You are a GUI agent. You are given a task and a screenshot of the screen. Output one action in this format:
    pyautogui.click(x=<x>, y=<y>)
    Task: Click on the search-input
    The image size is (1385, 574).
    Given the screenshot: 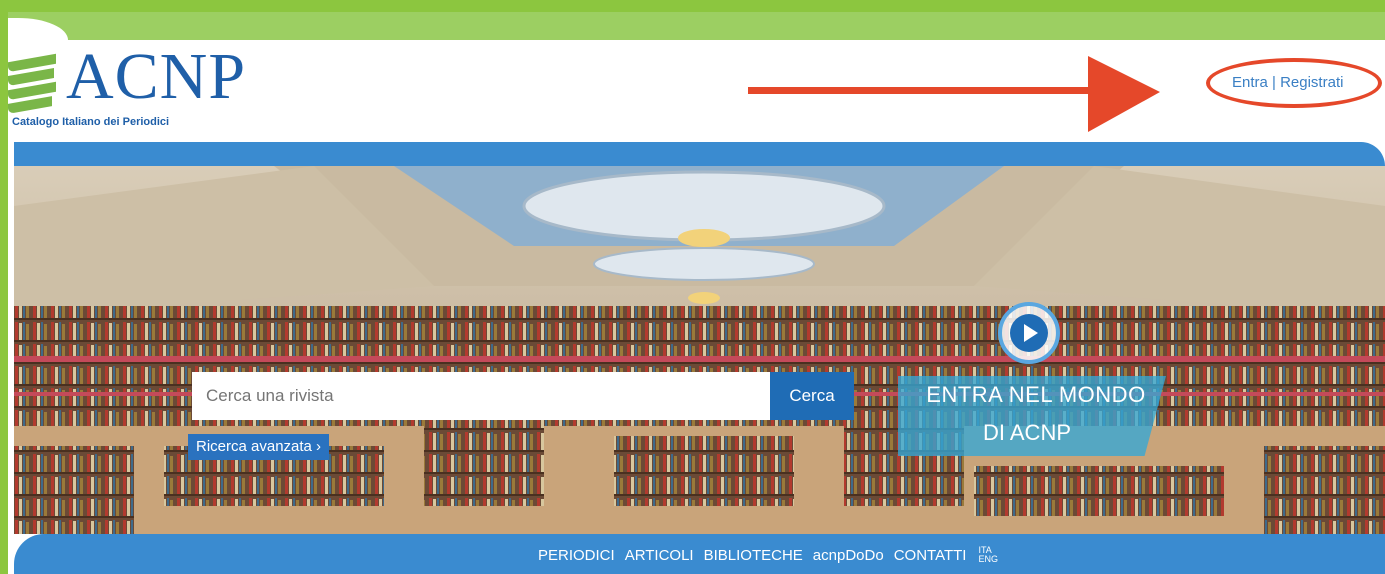 What is the action you would take?
    pyautogui.click(x=481, y=396)
    